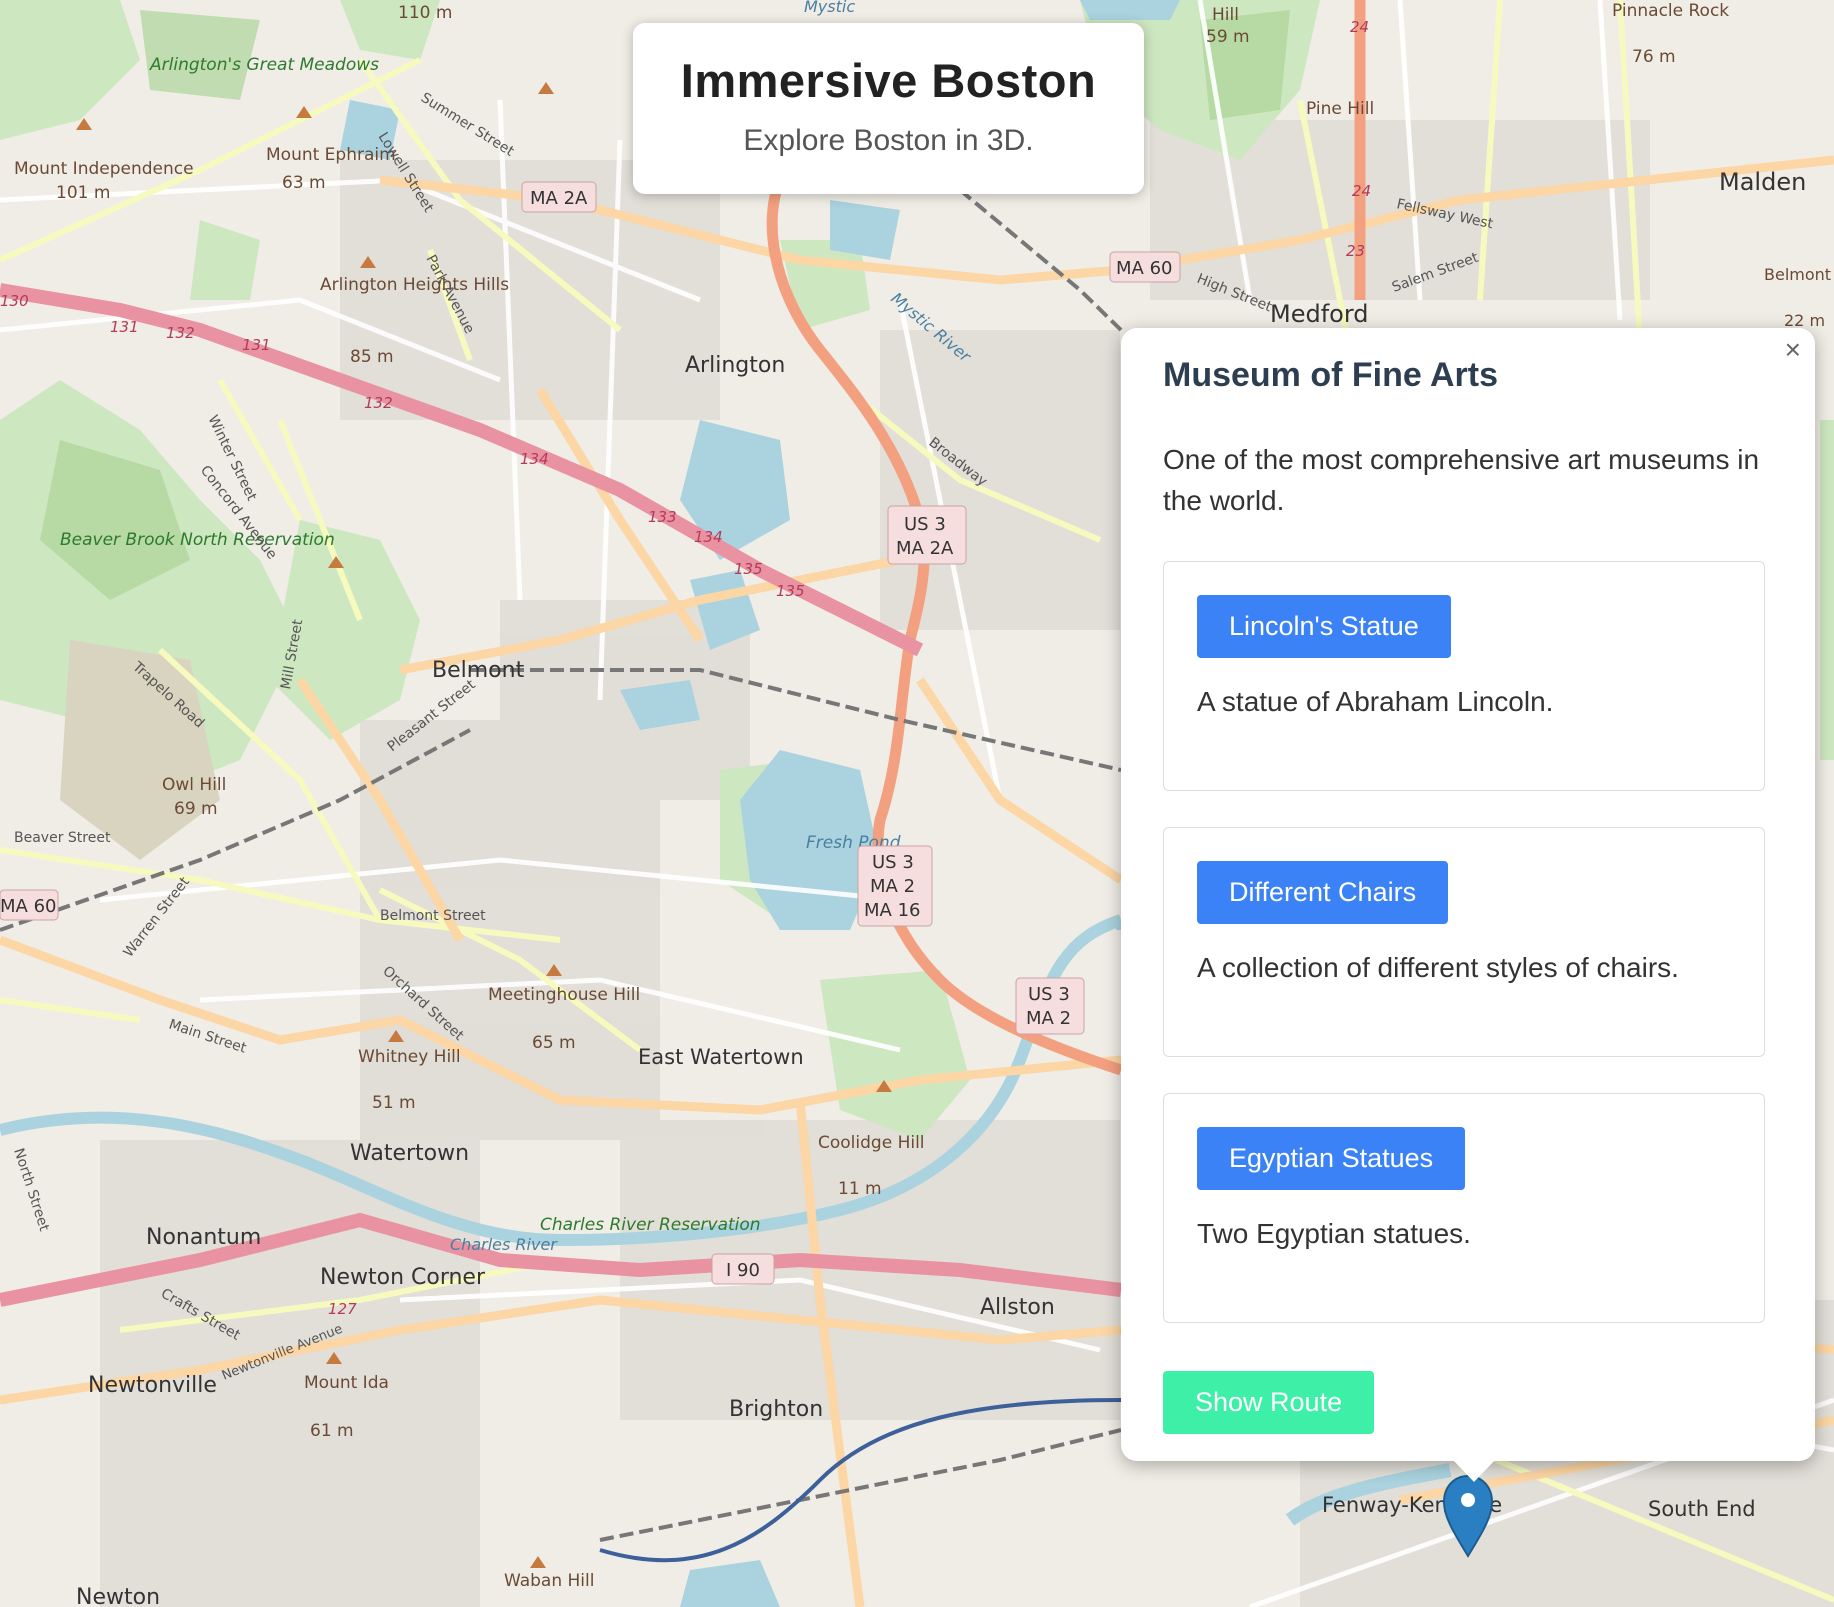  I want to click on shield-us3-ma2-ma16-line2: MA 2, so click(892, 886).